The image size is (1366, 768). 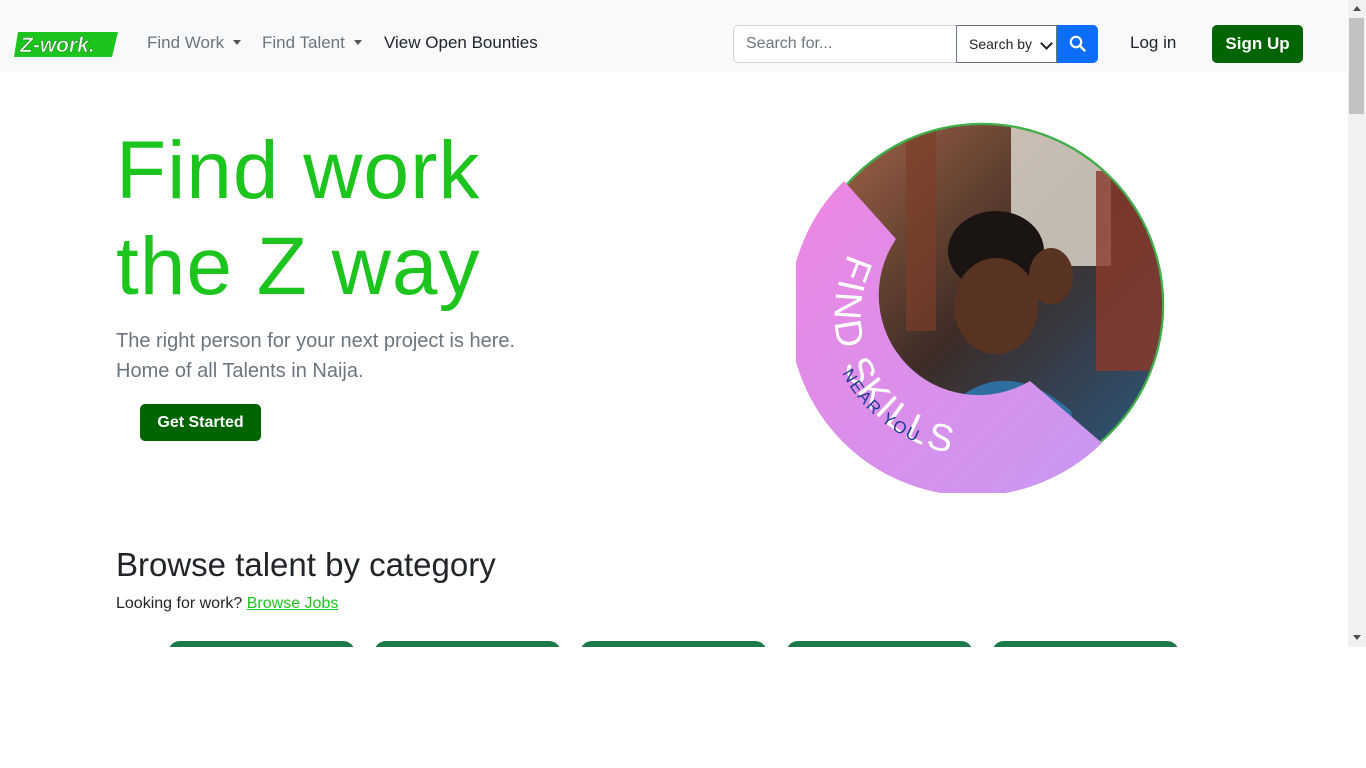 I want to click on search-button, so click(x=1077, y=44).